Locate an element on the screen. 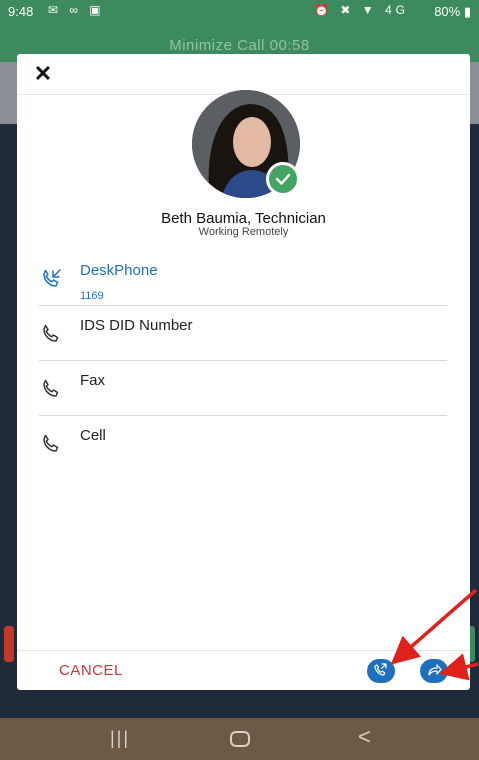 Image resolution: width=479 pixels, height=760 pixels. number-value: 1169 is located at coordinates (92, 296).